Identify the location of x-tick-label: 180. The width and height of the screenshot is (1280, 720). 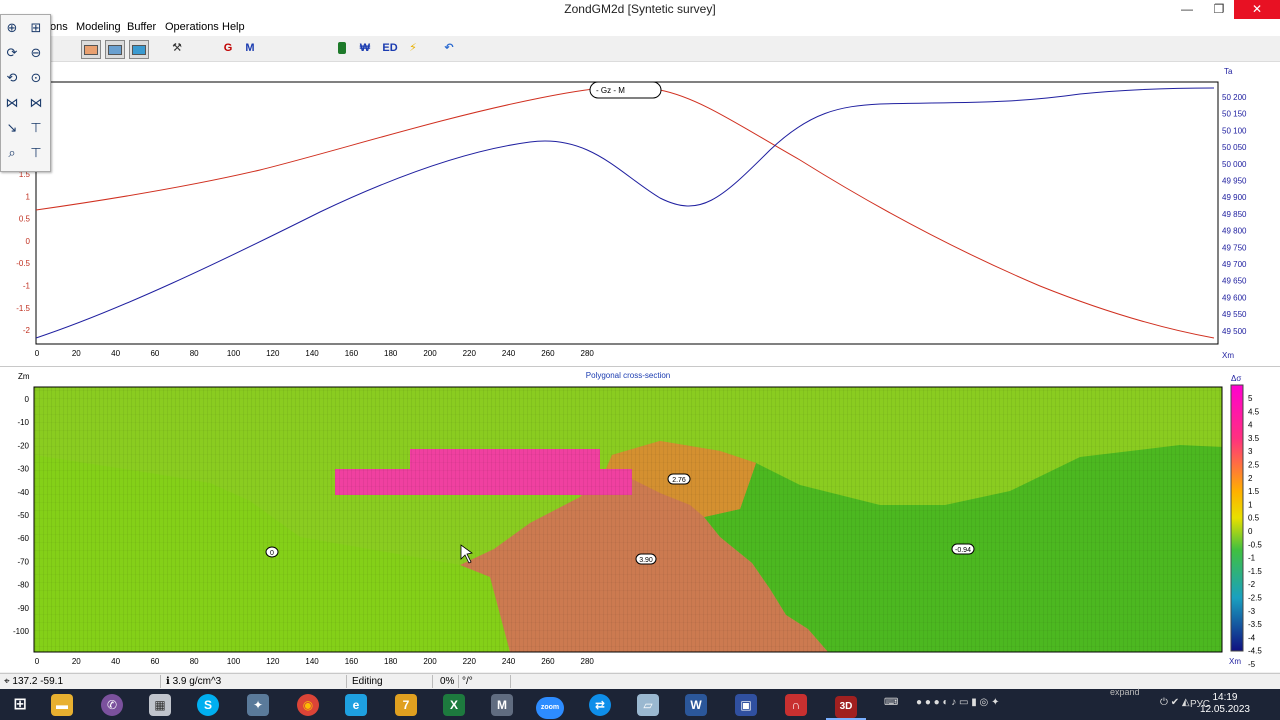
(391, 353).